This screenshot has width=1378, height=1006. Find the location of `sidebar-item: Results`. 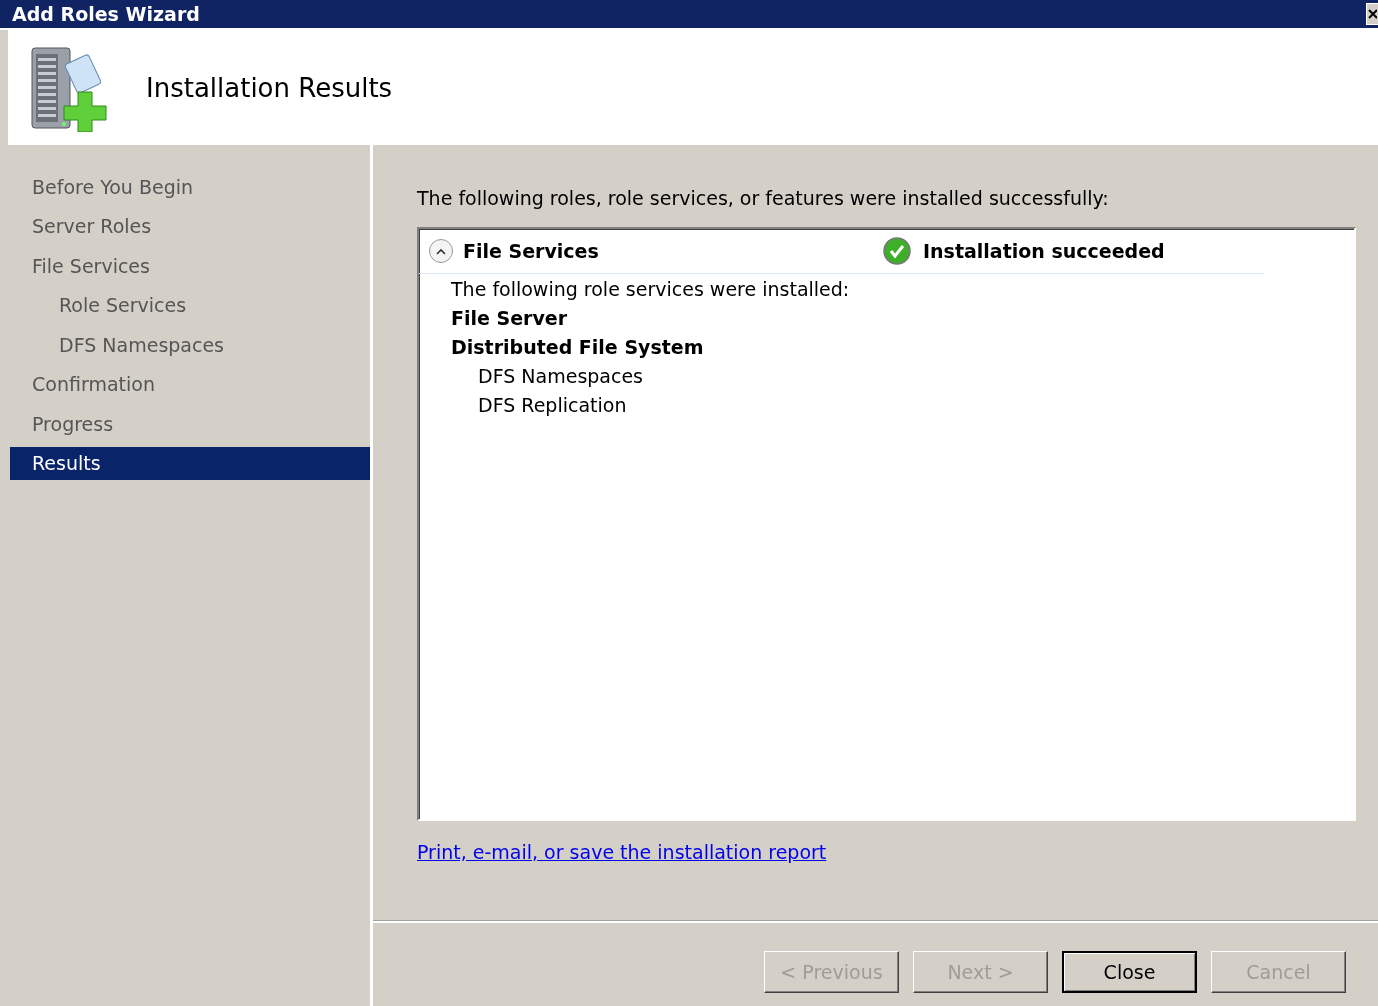

sidebar-item: Results is located at coordinates (190, 463).